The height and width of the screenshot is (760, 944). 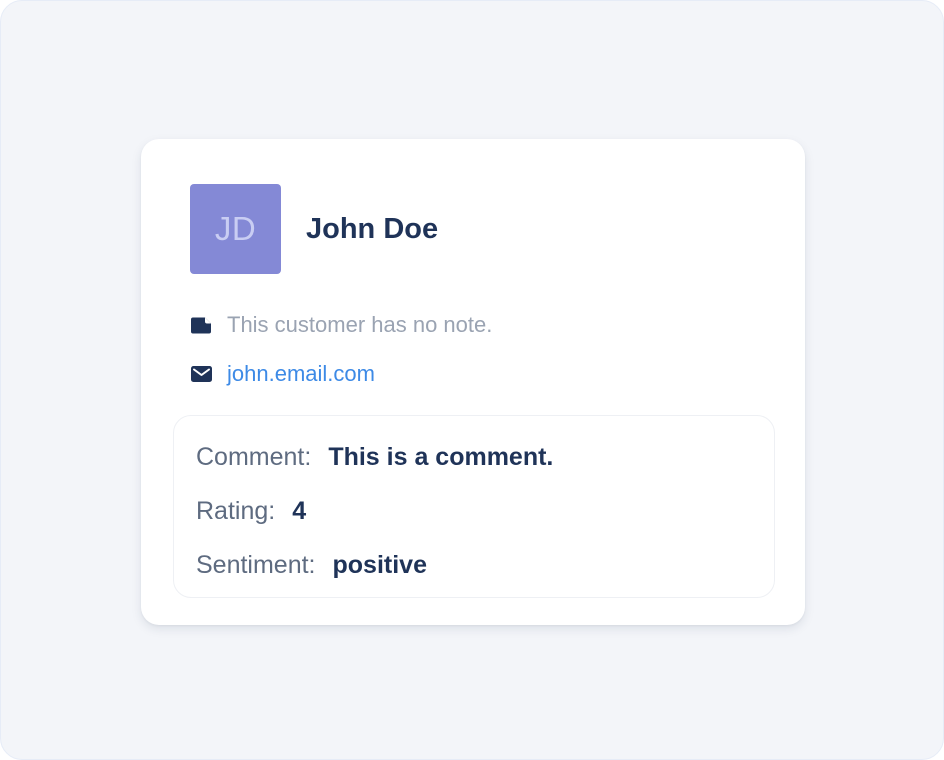 I want to click on customer-email-link: john.email.com, so click(x=301, y=374).